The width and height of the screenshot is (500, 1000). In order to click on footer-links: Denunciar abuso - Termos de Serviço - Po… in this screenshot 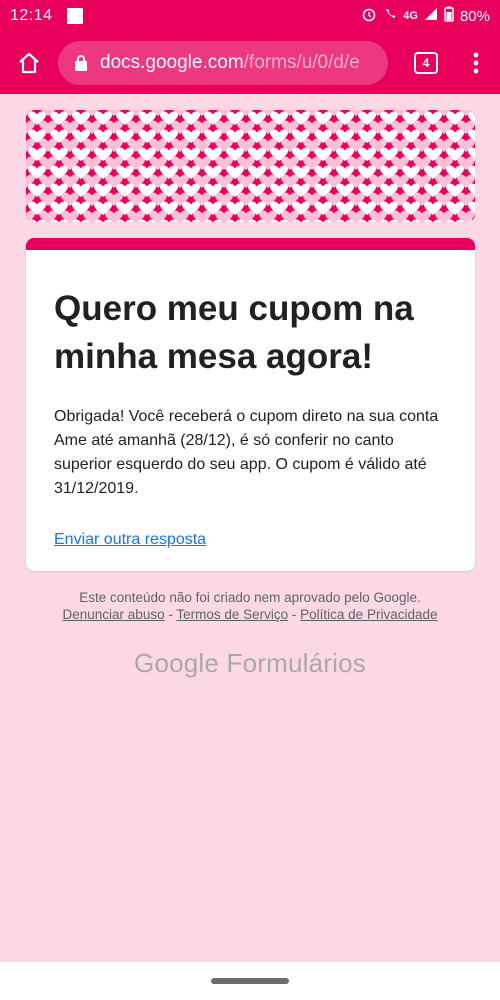, I will do `click(250, 614)`.